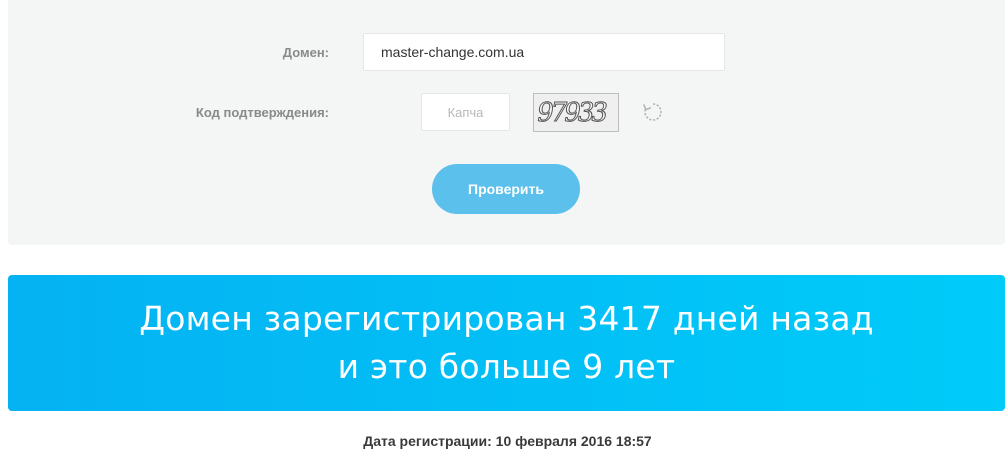  I want to click on result-age-days: Домен зарегистрирован 3417 дней назад, so click(506, 318).